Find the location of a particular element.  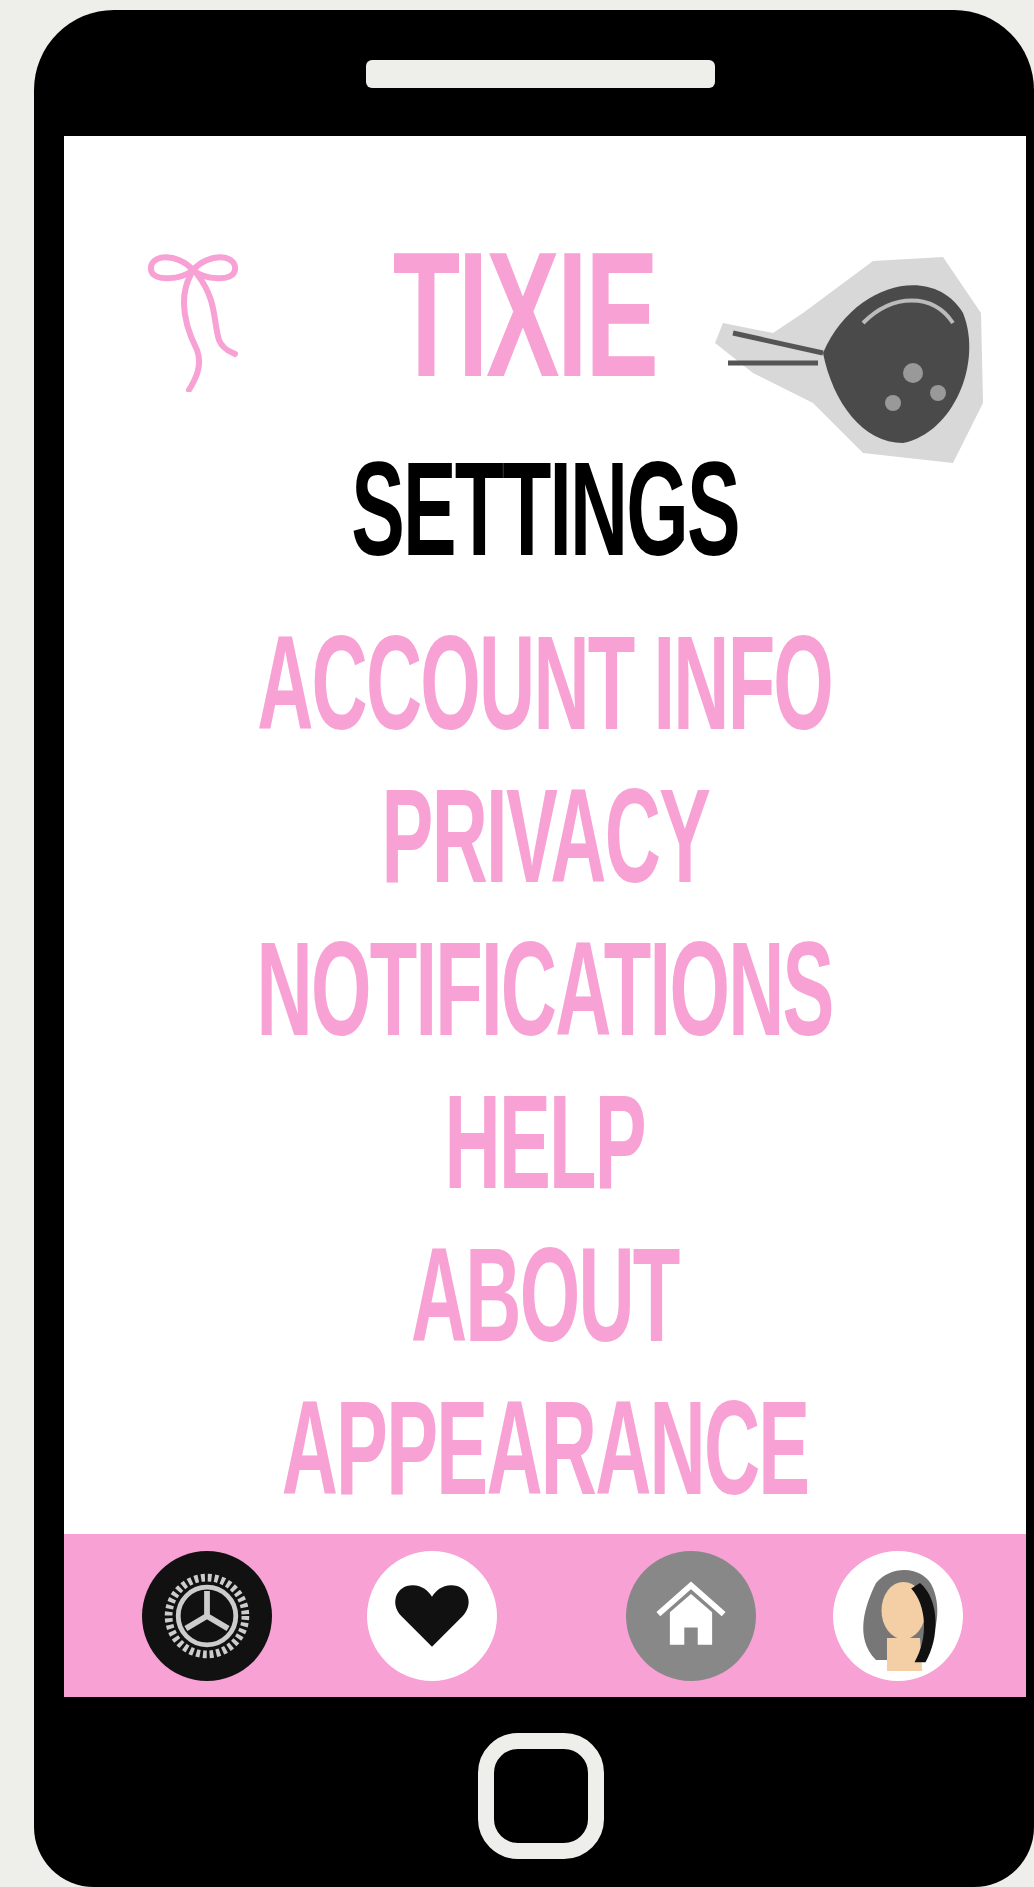

menu-item: ACCOUNT INFO is located at coordinates (545, 693).